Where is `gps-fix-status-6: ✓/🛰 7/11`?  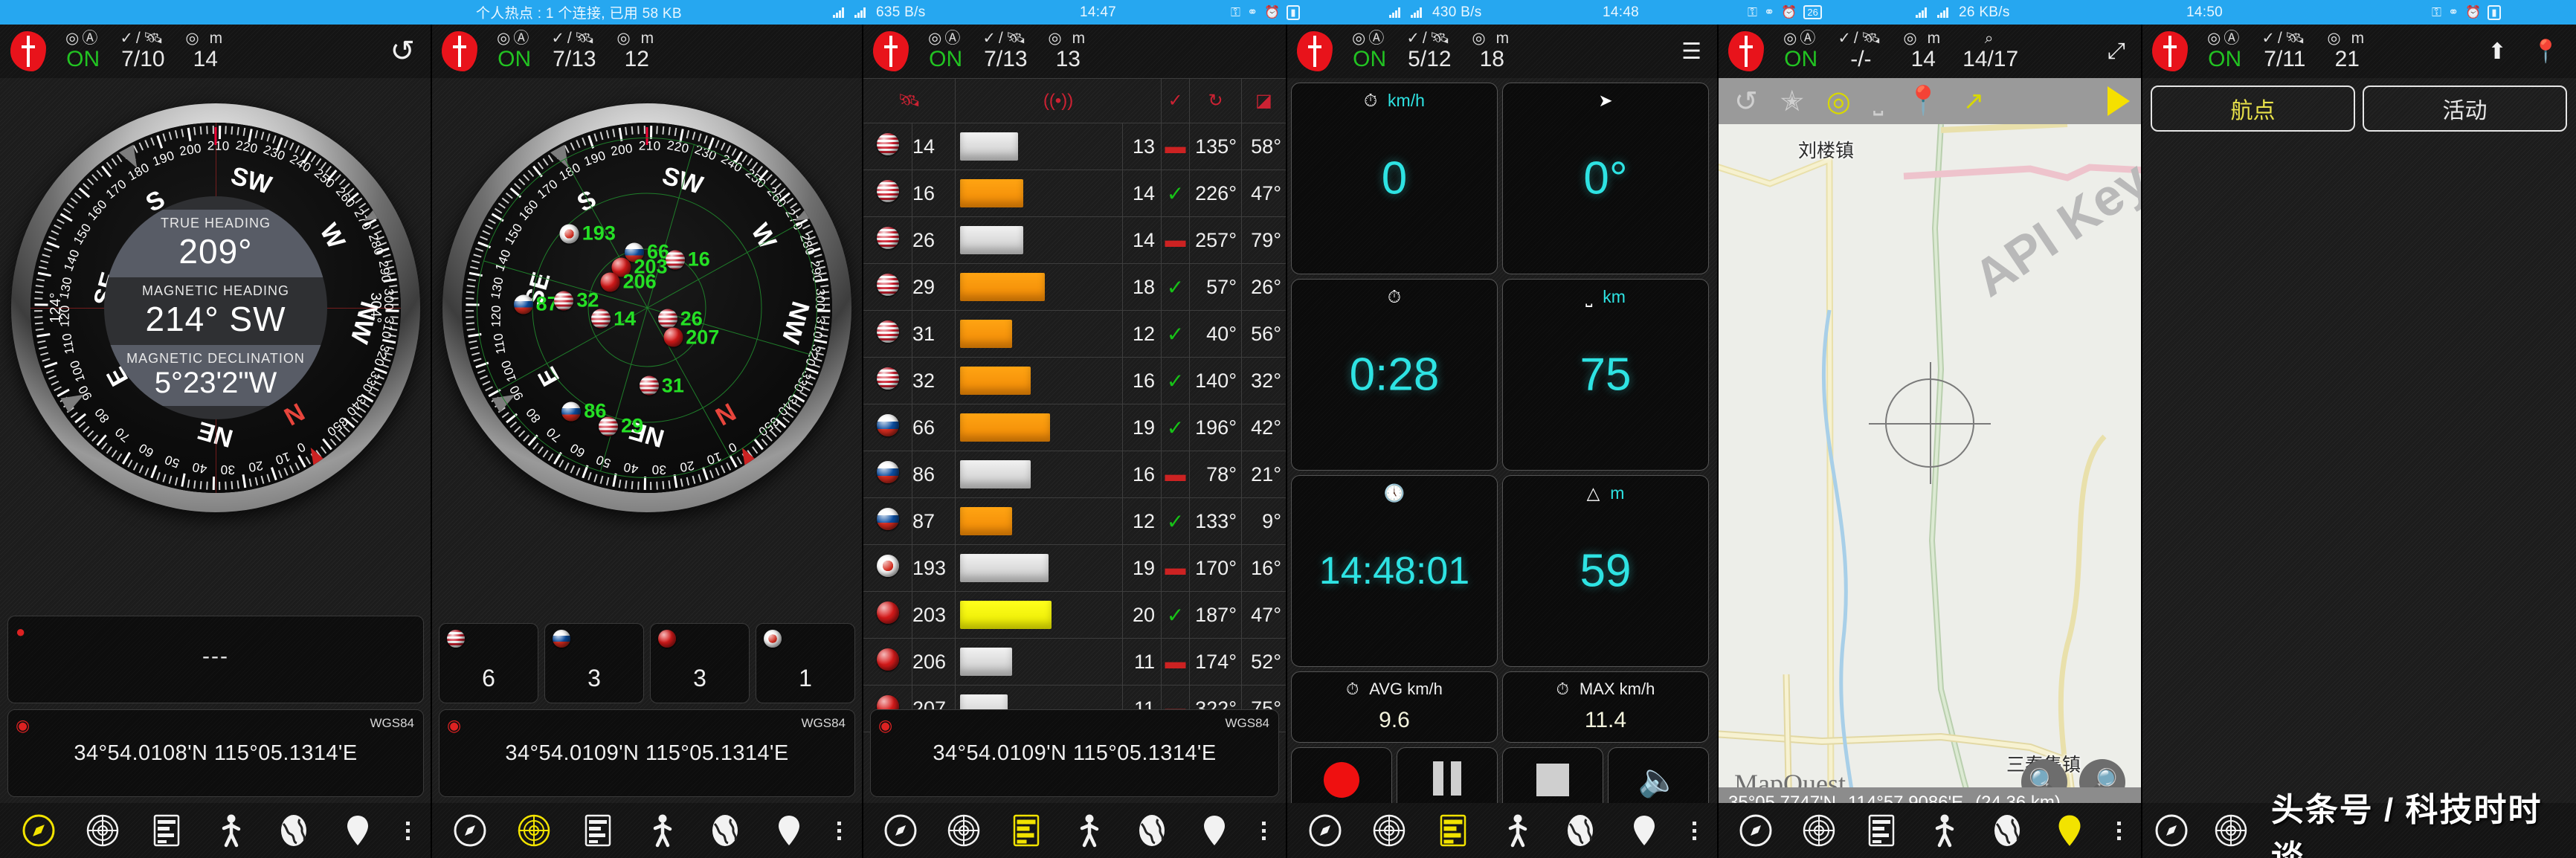 gps-fix-status-6: ✓/🛰 7/11 is located at coordinates (2284, 51).